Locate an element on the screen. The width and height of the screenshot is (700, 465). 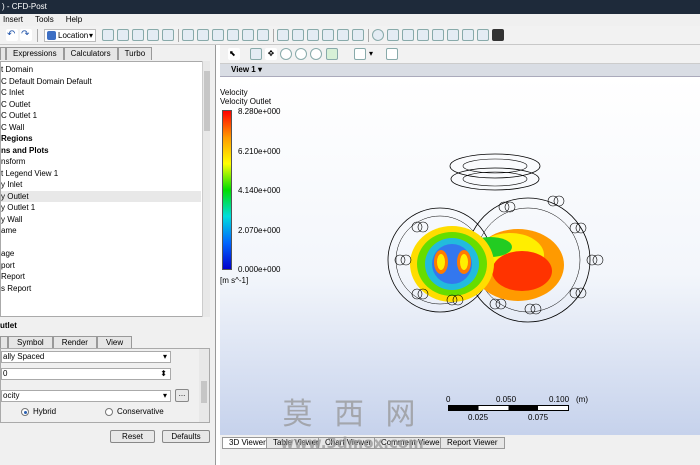
tree-item: y Inlet is located at coordinates (11, 184).